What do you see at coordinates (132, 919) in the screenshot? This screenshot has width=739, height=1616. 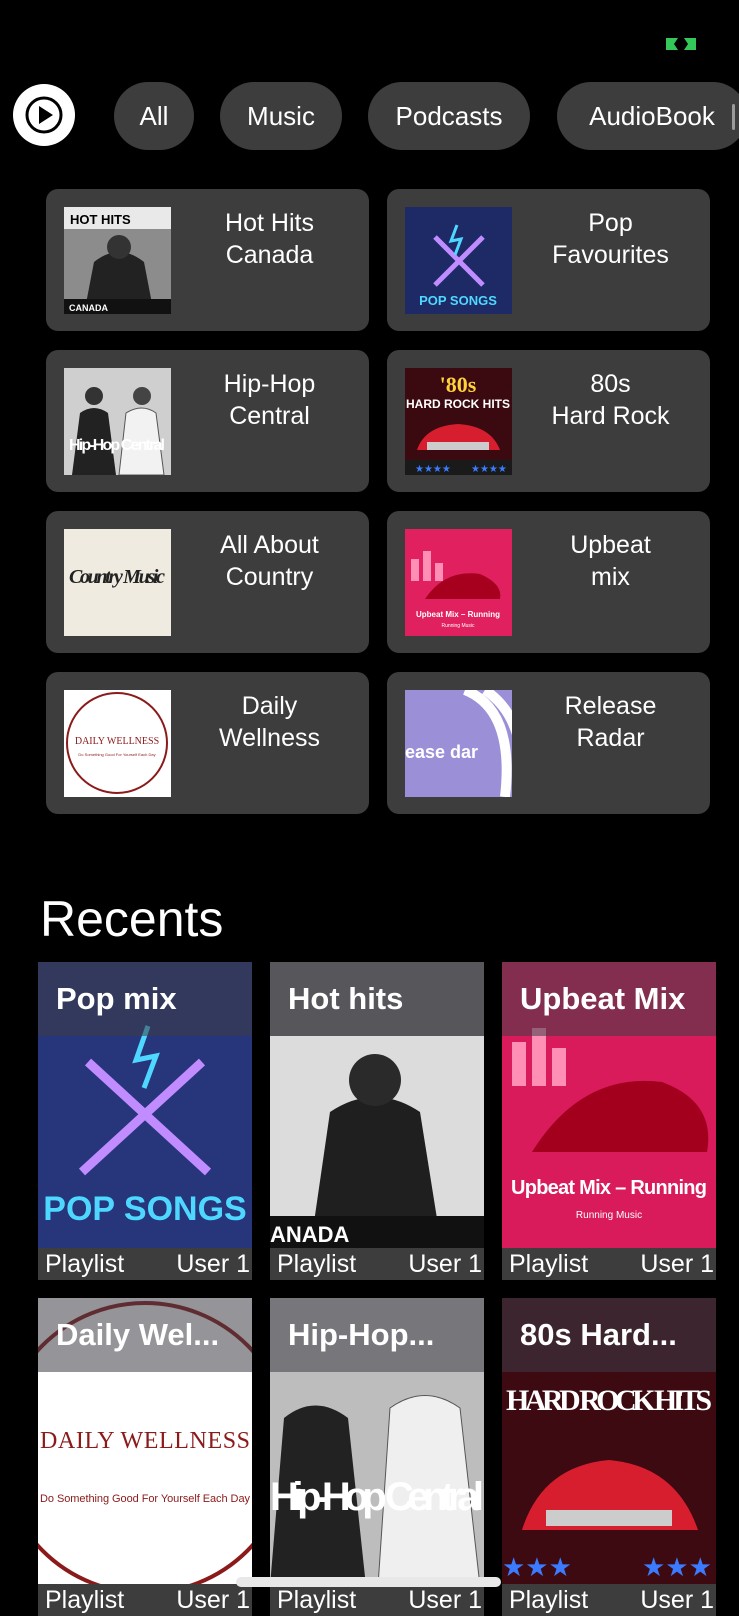 I see `recents-heading: Recents` at bounding box center [132, 919].